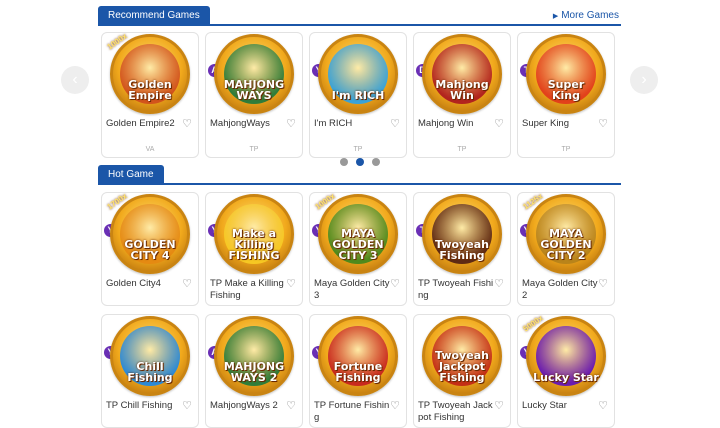 The width and height of the screenshot is (720, 428). What do you see at coordinates (254, 90) in the screenshot?
I see `game-logo-title: MAHJONG WAYS` at bounding box center [254, 90].